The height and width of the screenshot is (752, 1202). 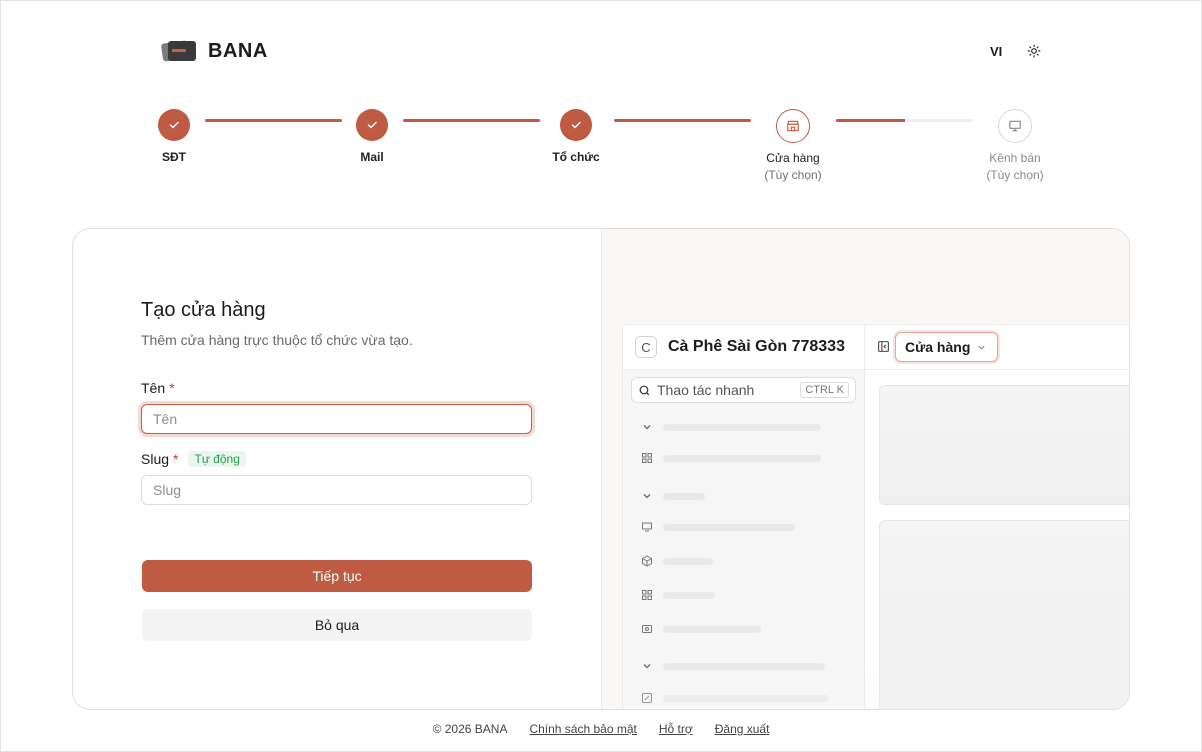 I want to click on slug-label-text: Slug, so click(x=155, y=459).